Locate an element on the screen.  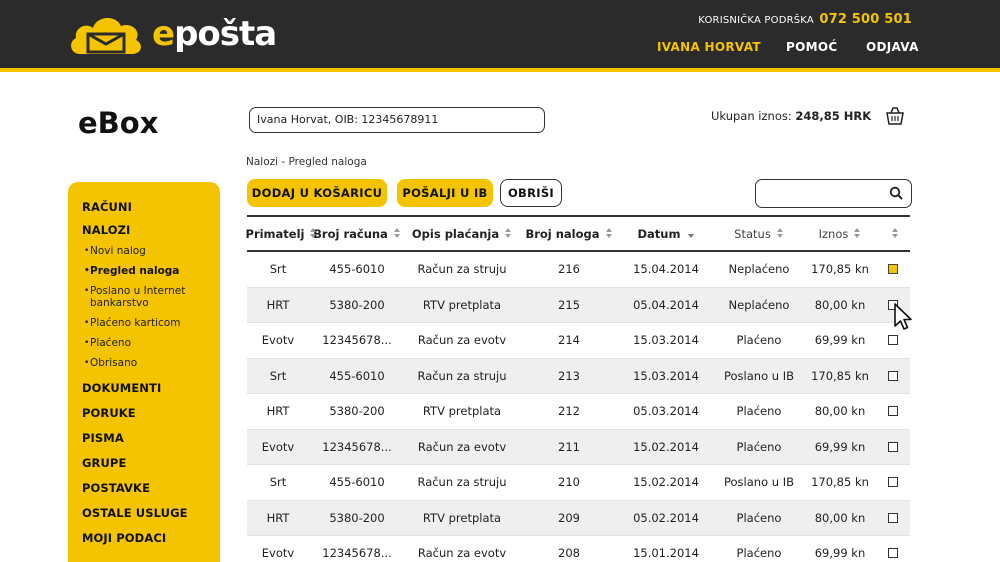
sidebar-subitem-obrisano: Obrisano is located at coordinates (152, 363).